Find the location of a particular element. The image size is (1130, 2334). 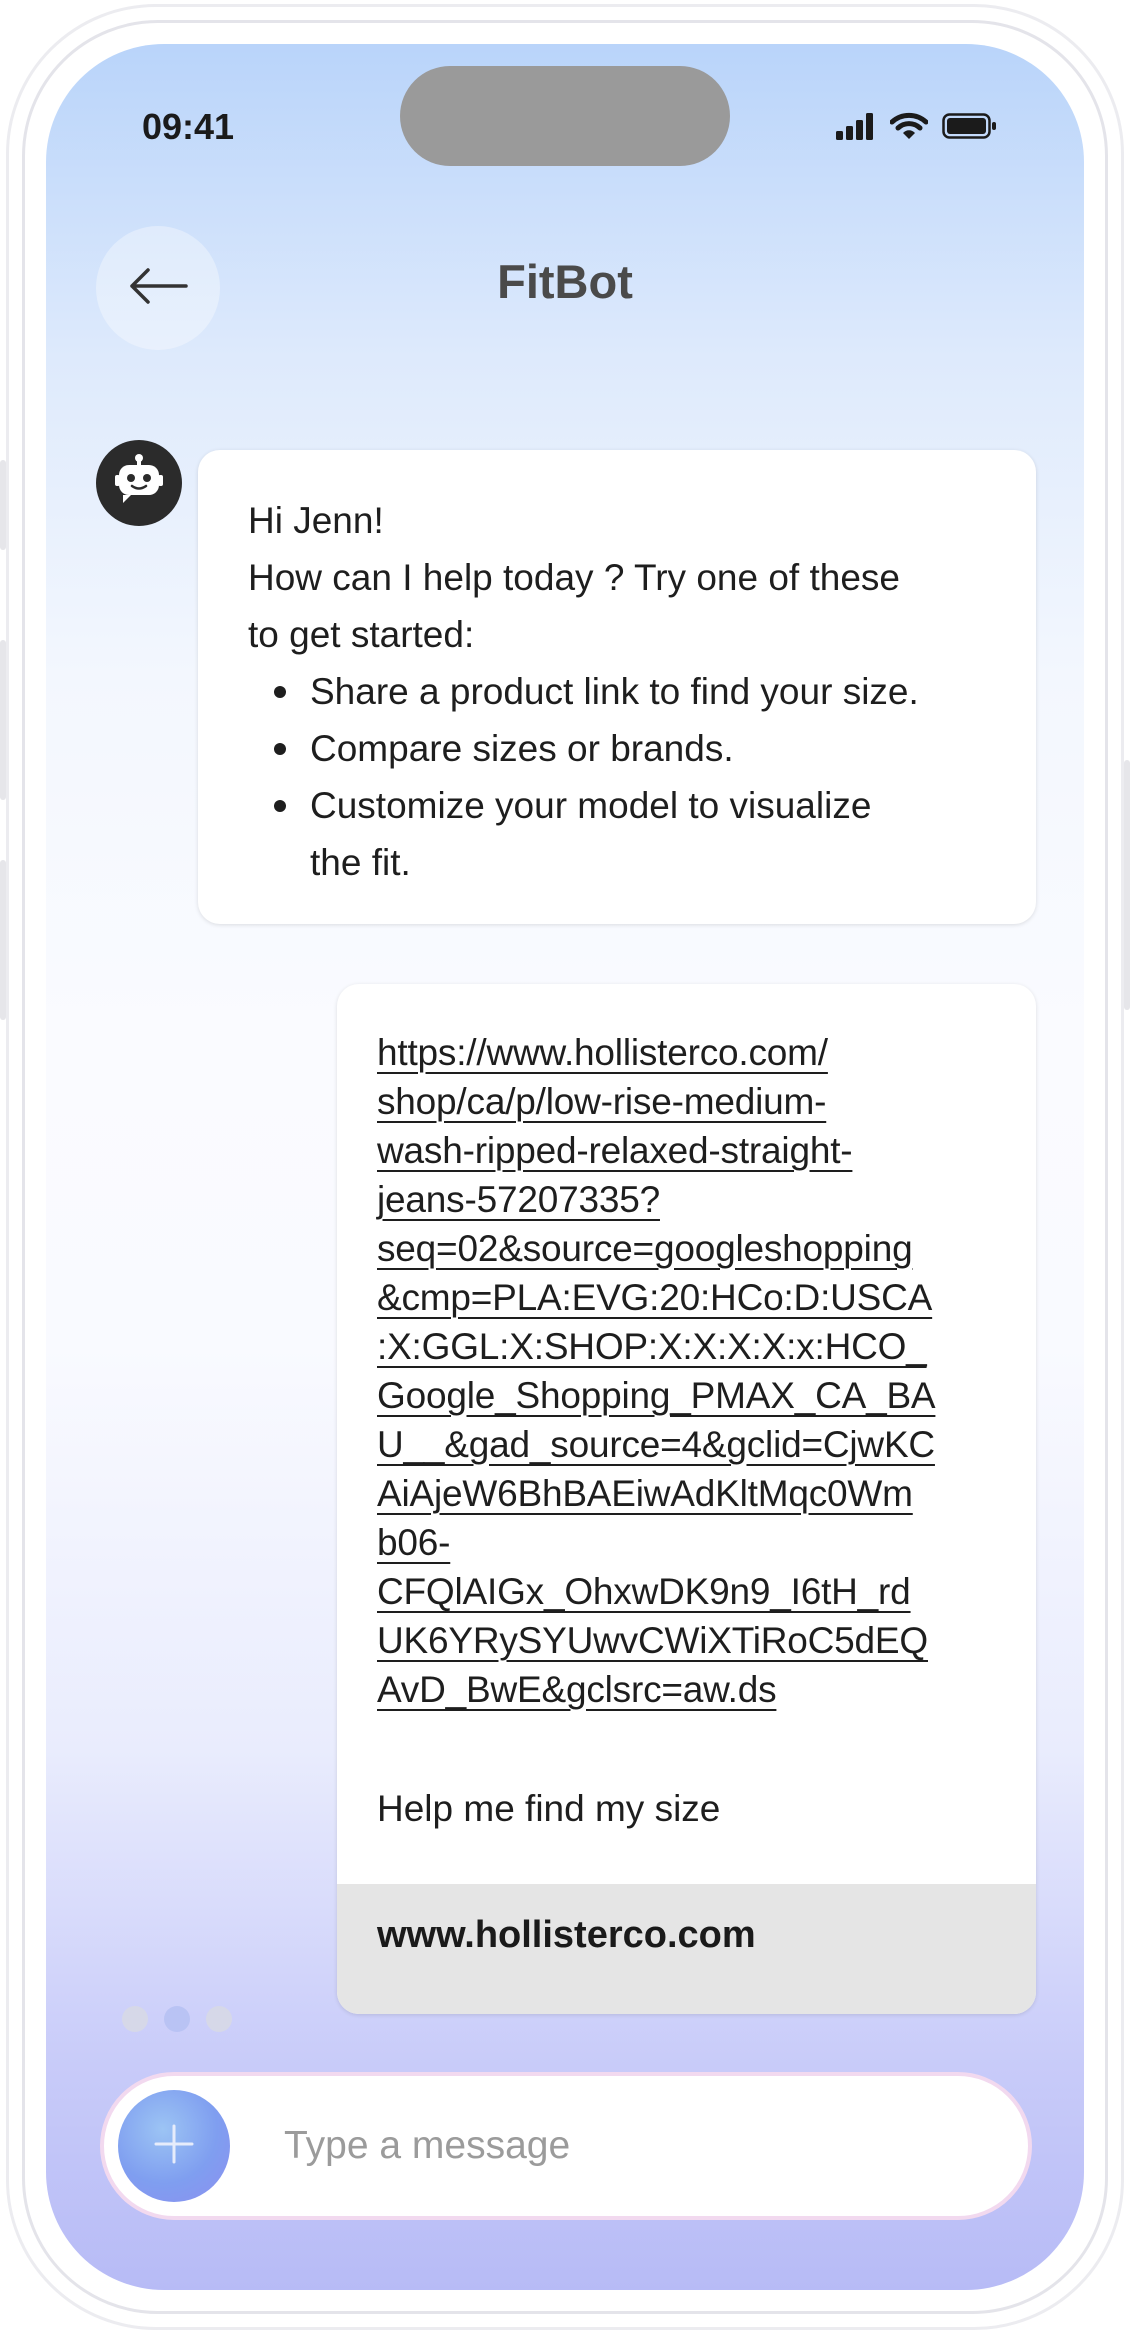

link-line: seq=02&source=googleshopping is located at coordinates (645, 1248).